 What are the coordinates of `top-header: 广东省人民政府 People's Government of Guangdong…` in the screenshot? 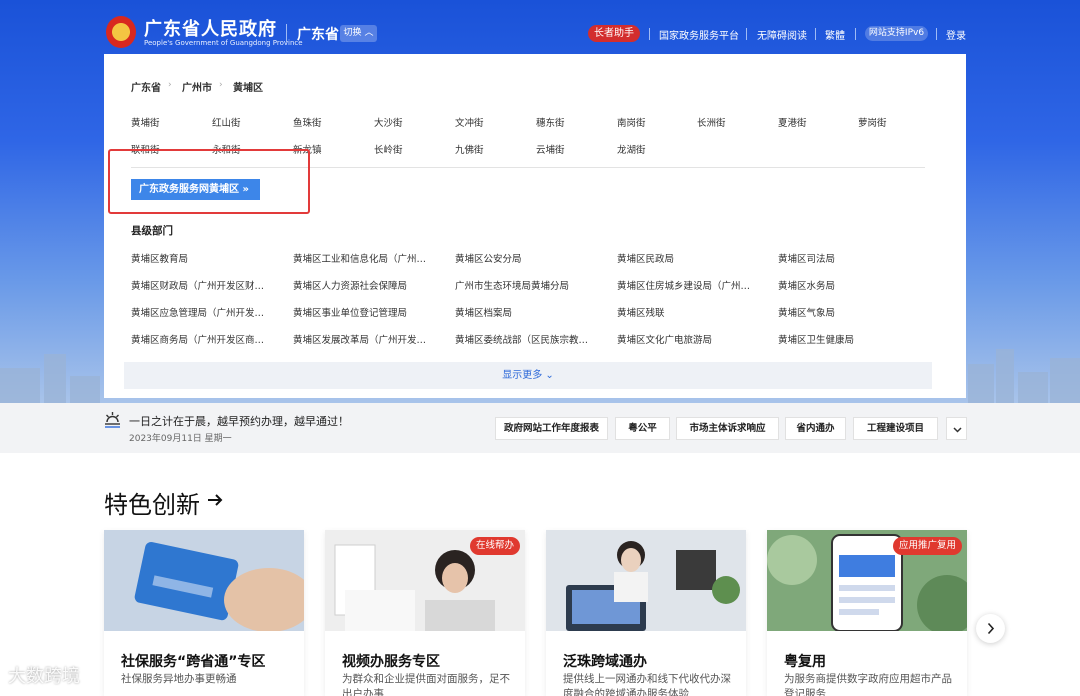 It's located at (540, 29).